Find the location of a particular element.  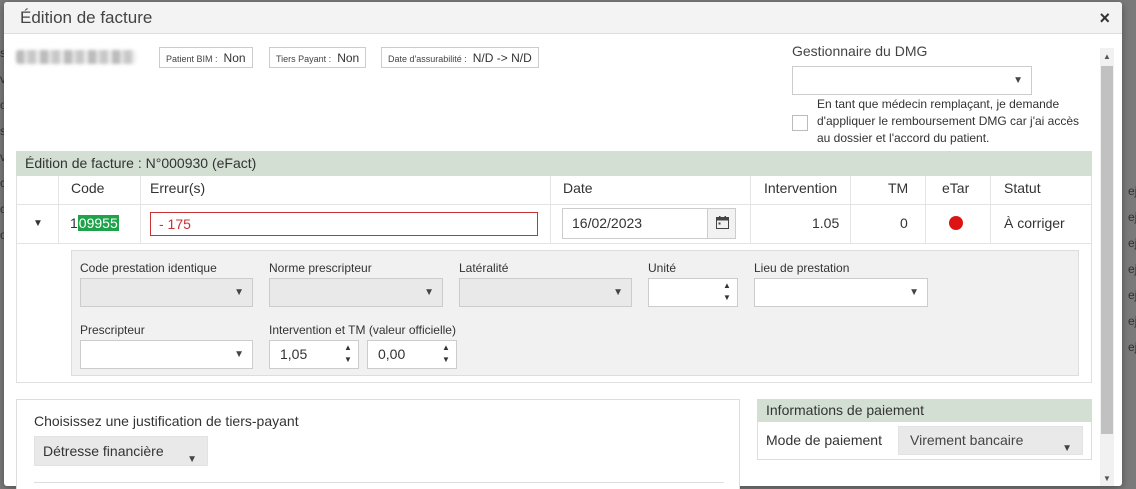

code-prestation-identique-select: ▼ is located at coordinates (166, 292).